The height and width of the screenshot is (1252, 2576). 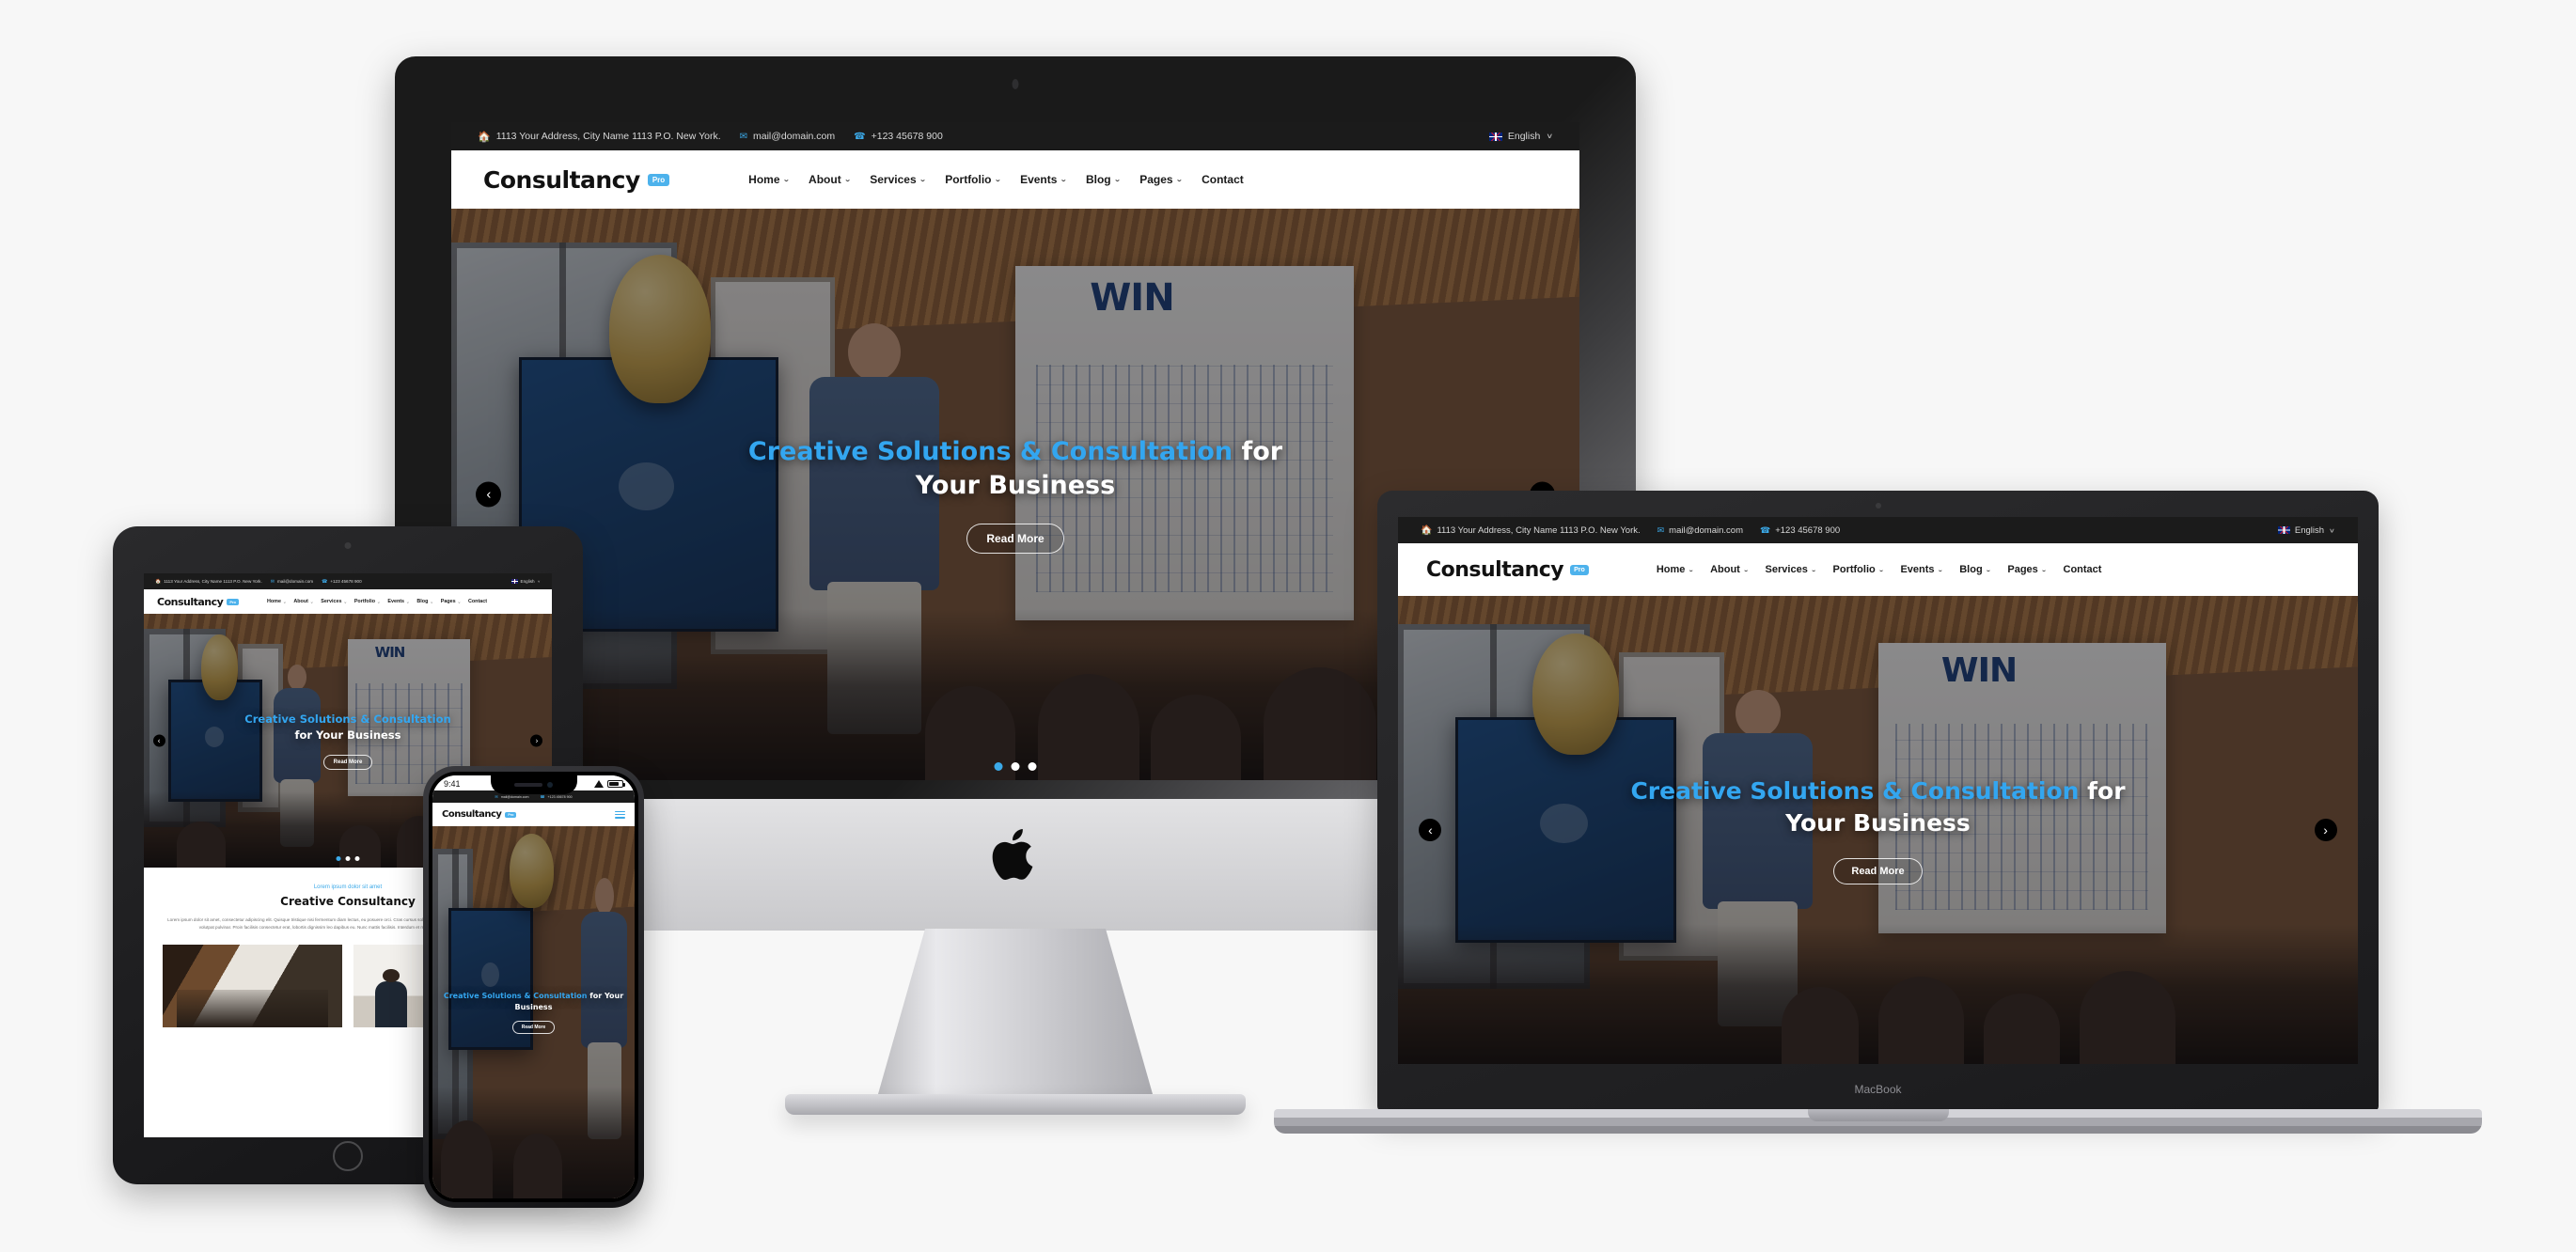 I want to click on nav-label: Contact, so click(x=1223, y=179).